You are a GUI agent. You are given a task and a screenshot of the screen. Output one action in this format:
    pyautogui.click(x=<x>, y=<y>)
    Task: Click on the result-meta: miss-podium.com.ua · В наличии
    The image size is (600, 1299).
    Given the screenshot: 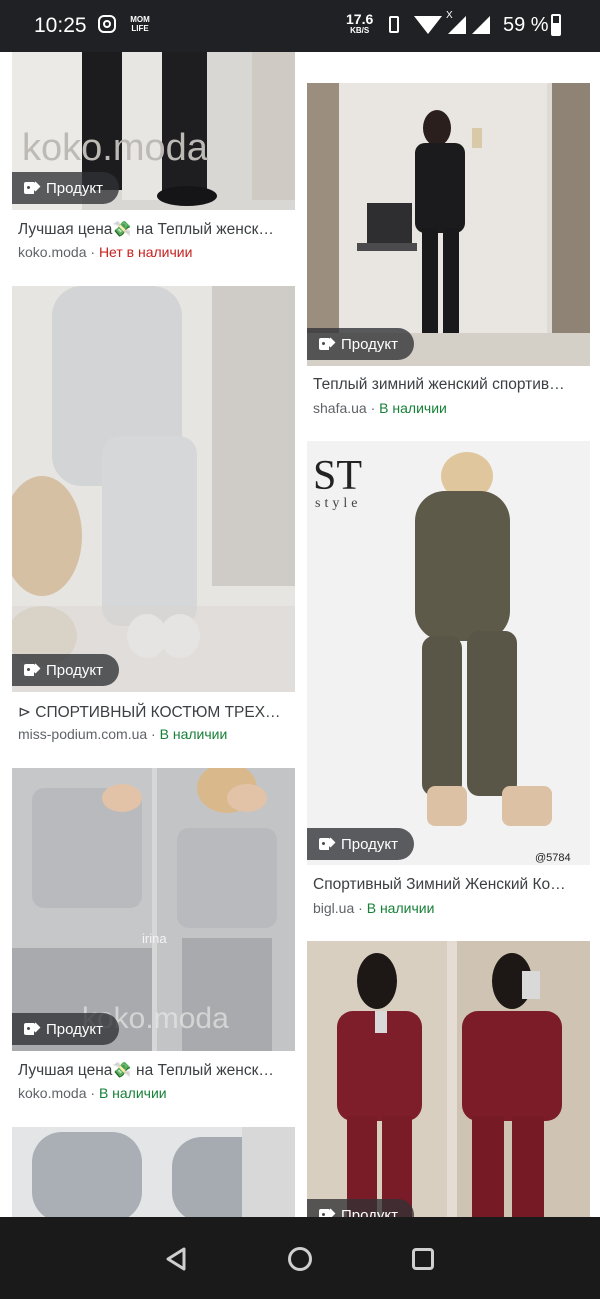 What is the action you would take?
    pyautogui.click(x=122, y=734)
    